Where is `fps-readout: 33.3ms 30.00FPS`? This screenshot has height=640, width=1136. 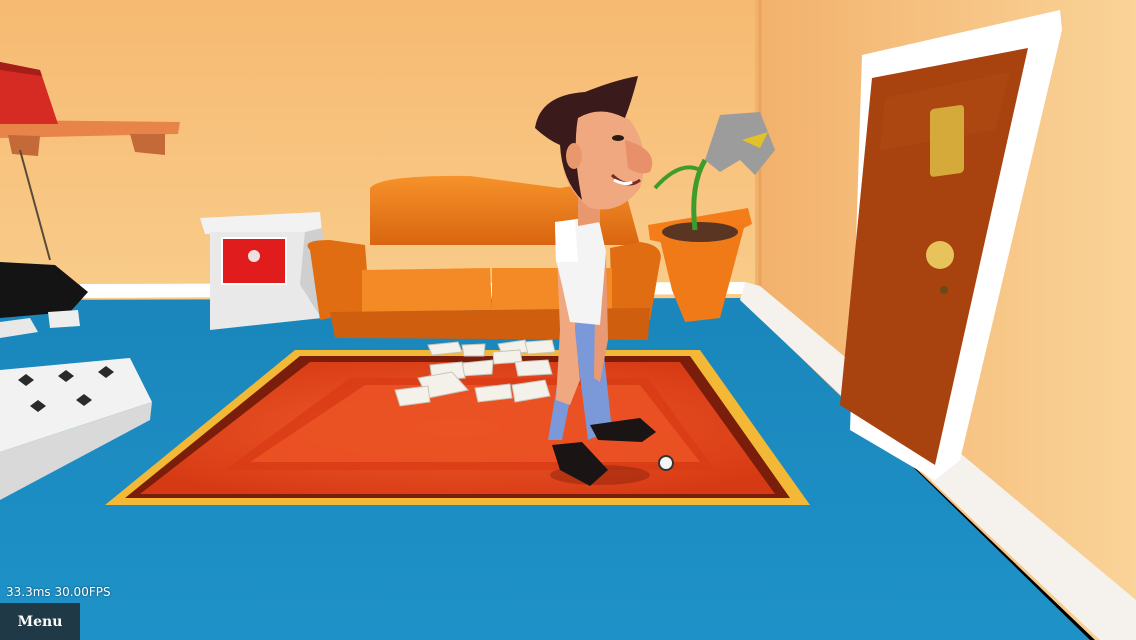 fps-readout: 33.3ms 30.00FPS is located at coordinates (58, 592).